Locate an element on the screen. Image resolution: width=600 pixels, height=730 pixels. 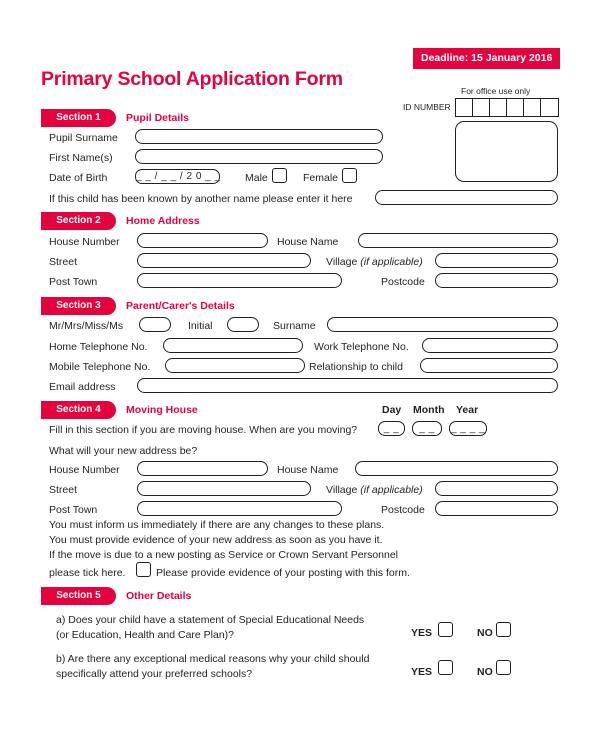
new-village-note: (if applicable) is located at coordinates (391, 490).